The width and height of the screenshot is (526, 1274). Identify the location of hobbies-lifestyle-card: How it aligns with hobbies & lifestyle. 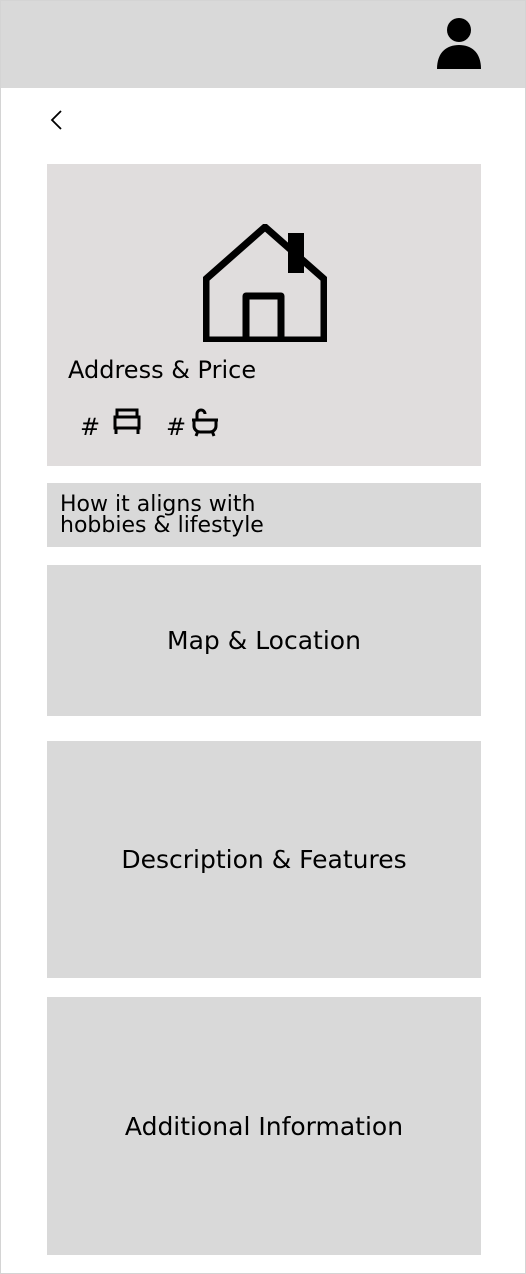
(264, 515).